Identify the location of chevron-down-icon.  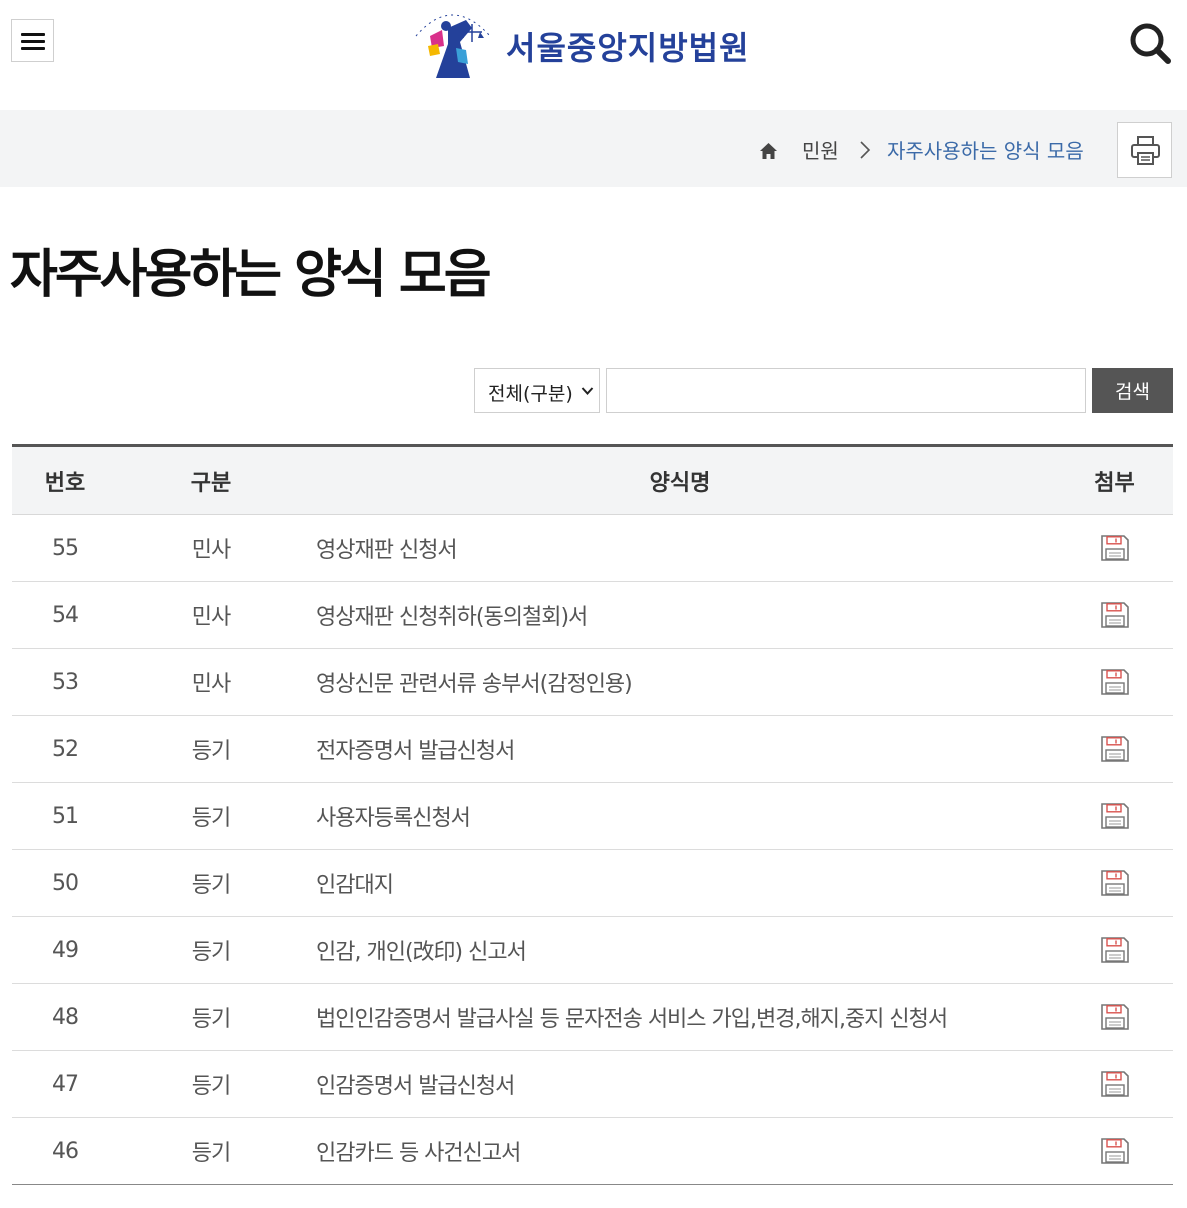
(587, 391).